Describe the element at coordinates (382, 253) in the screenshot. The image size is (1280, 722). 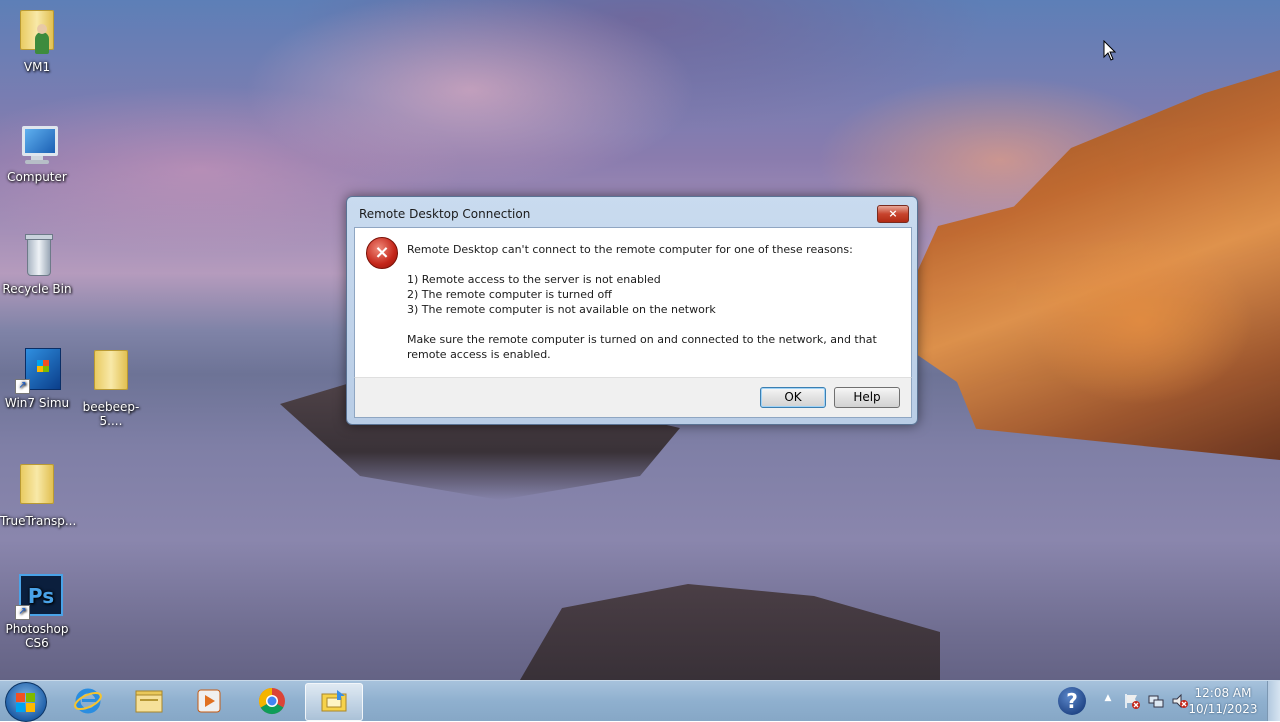
I see `error-icon: ×` at that location.